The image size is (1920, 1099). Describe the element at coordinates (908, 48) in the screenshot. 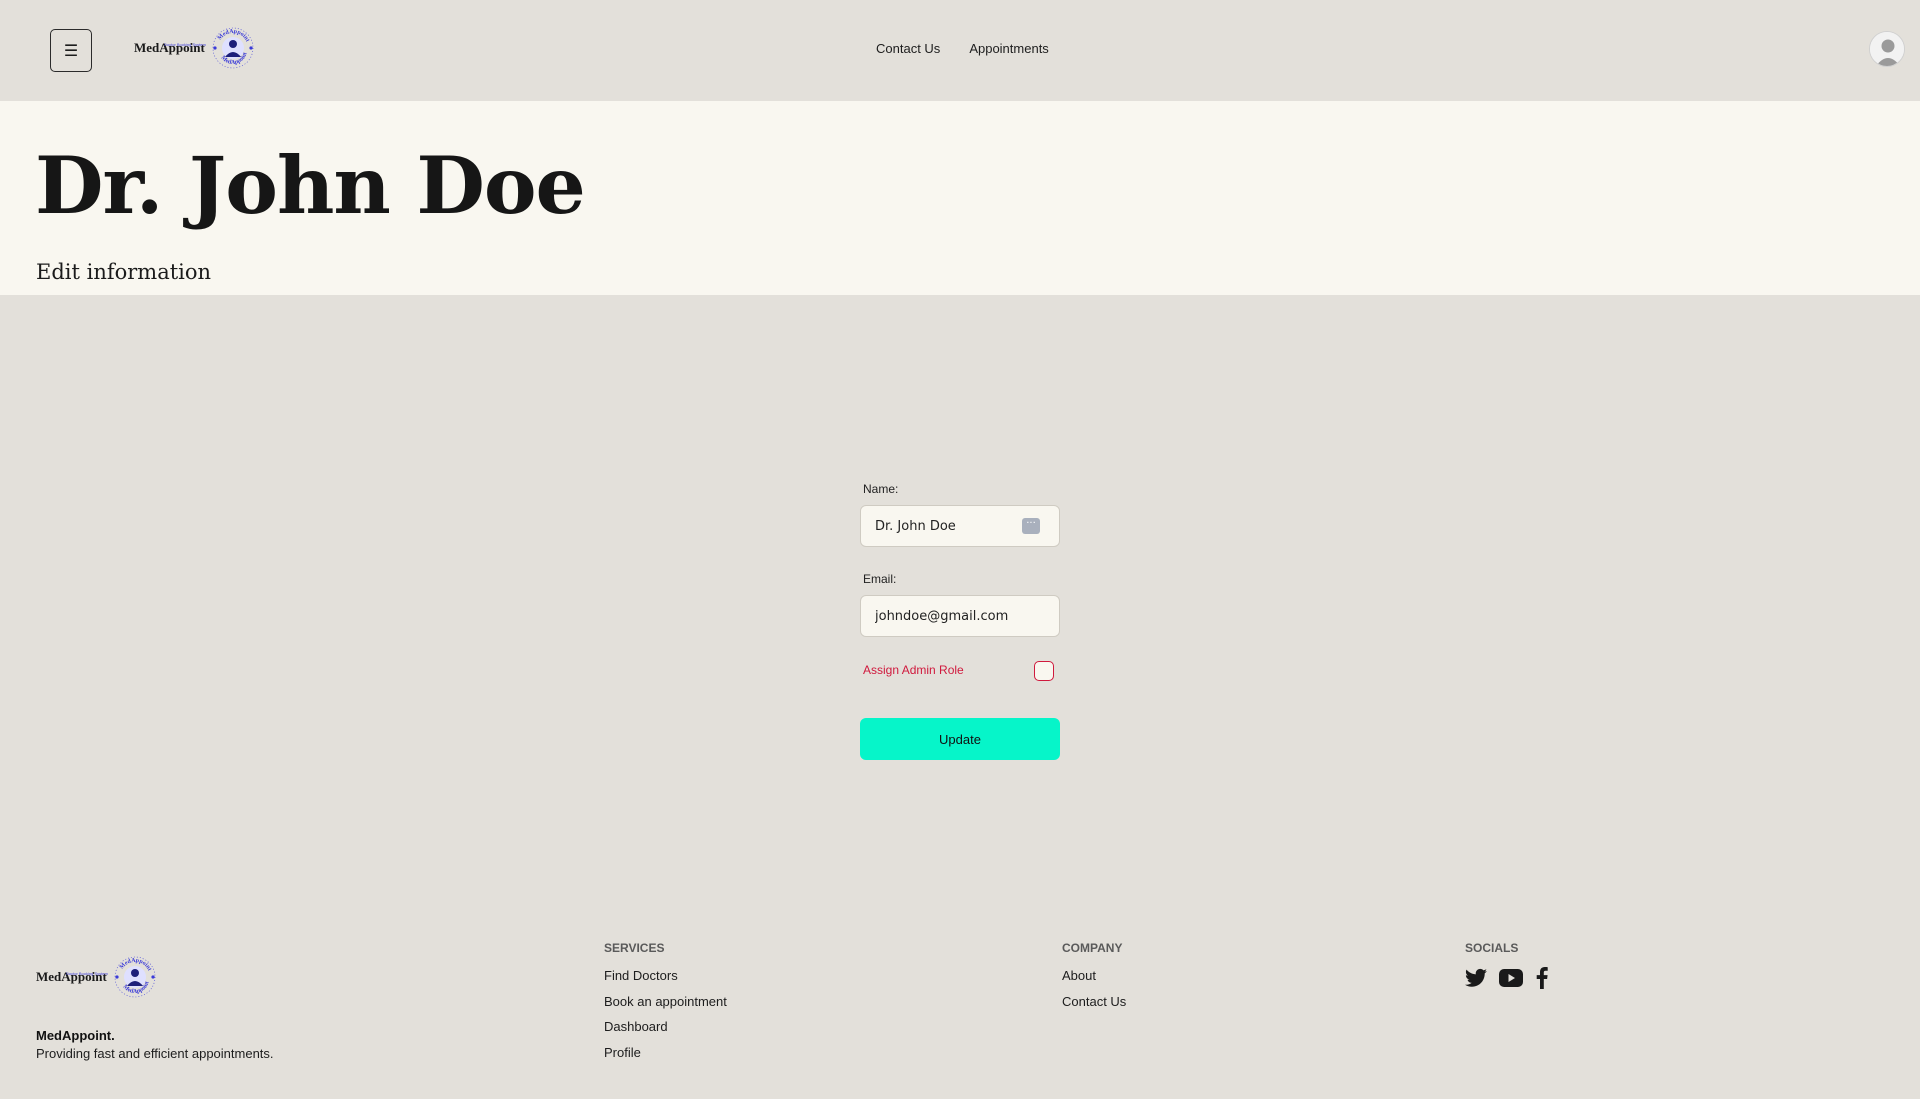

I see `nav-contact-us: Contact Us` at that location.